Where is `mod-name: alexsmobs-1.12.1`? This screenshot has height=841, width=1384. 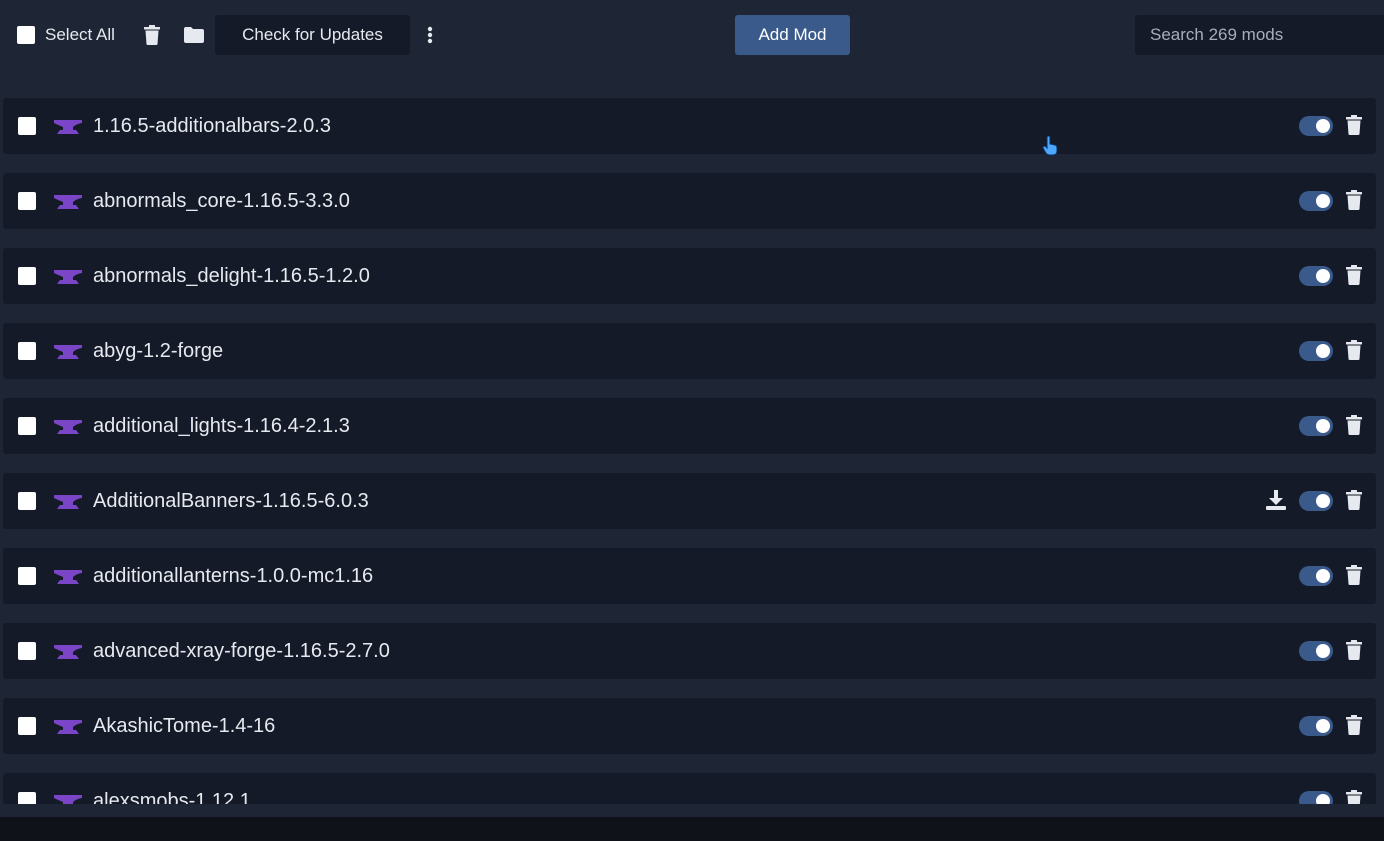 mod-name: alexsmobs-1.12.1 is located at coordinates (172, 797).